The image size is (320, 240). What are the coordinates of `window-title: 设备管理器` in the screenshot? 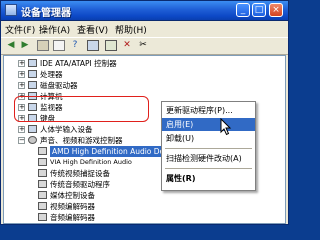 It's located at (46, 13).